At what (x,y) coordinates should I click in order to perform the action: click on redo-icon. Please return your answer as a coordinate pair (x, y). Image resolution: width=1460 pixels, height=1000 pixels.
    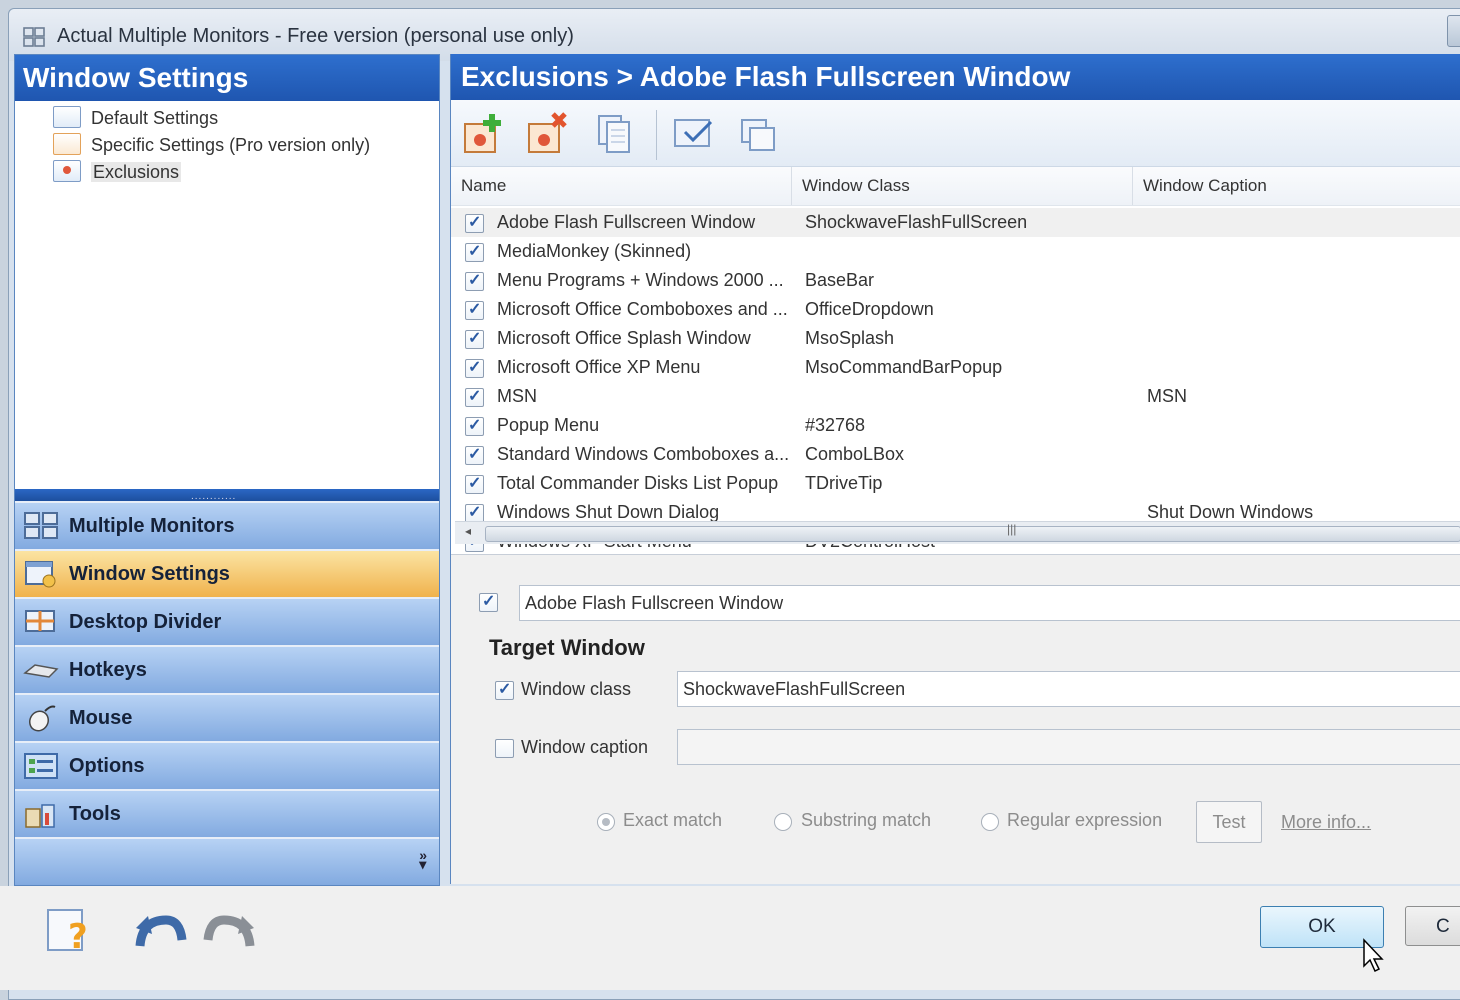
    Looking at the image, I should click on (230, 931).